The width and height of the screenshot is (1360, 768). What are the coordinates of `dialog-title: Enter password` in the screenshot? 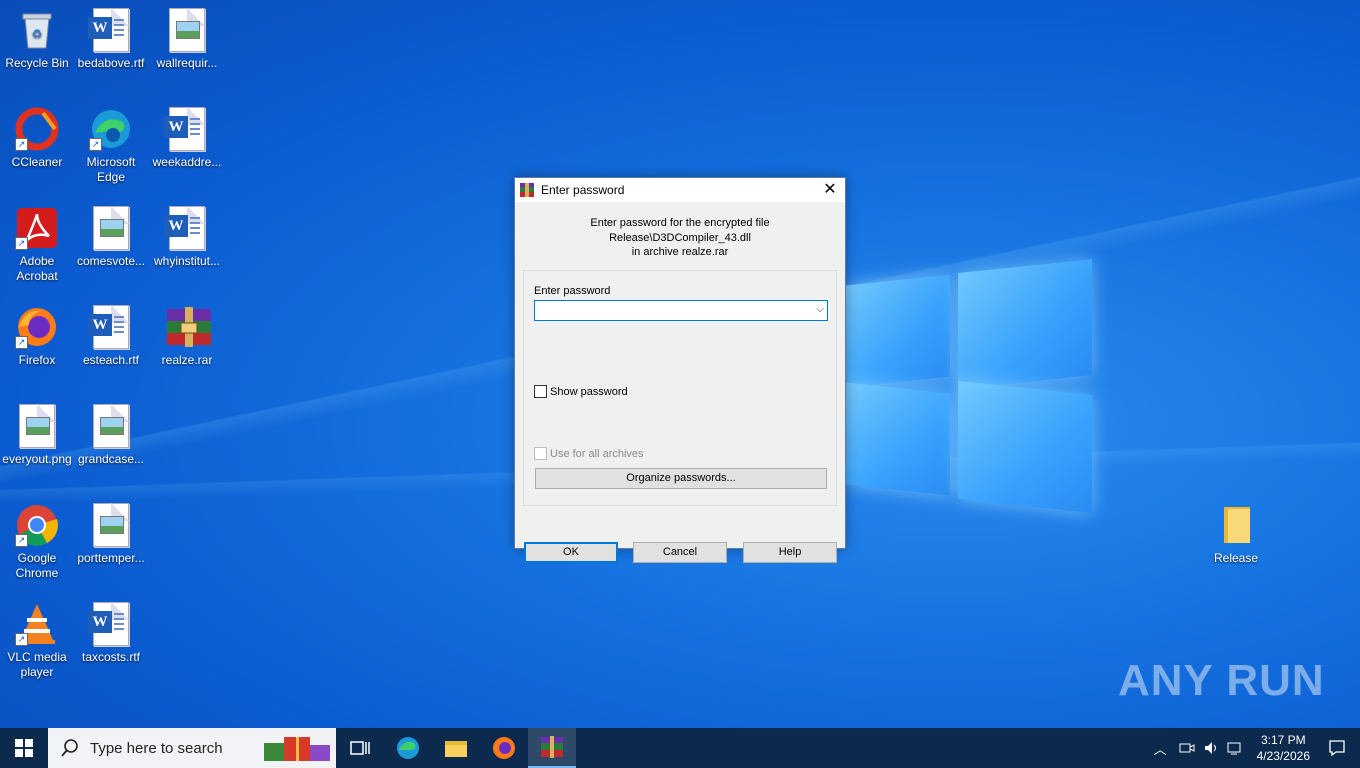 It's located at (583, 189).